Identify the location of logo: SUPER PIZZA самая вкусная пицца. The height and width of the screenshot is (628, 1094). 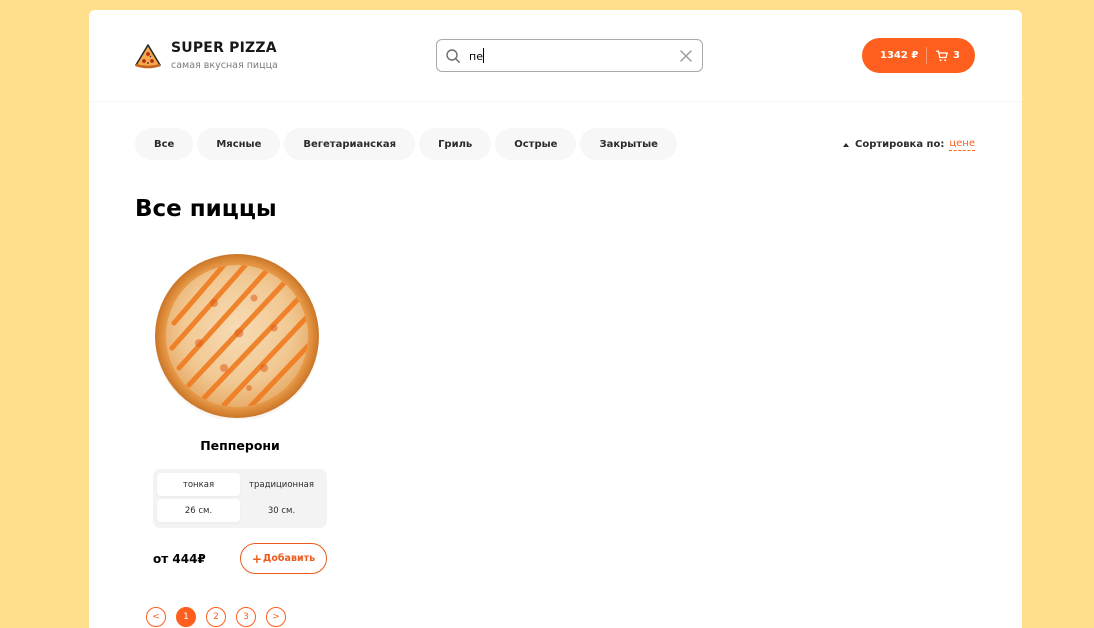
(206, 56).